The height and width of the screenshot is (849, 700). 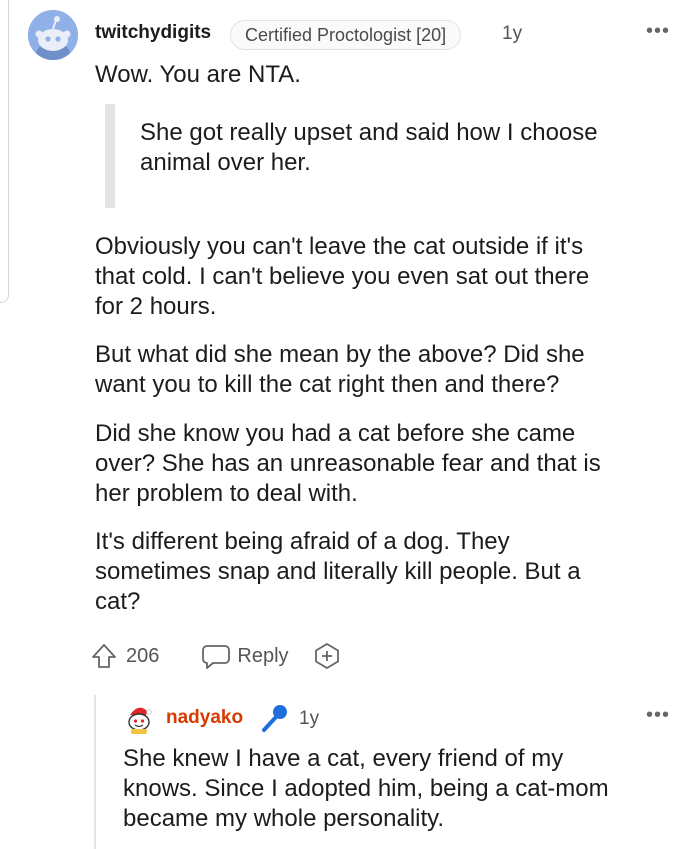 I want to click on comment-action-bar: 206 Reply, so click(x=215, y=656).